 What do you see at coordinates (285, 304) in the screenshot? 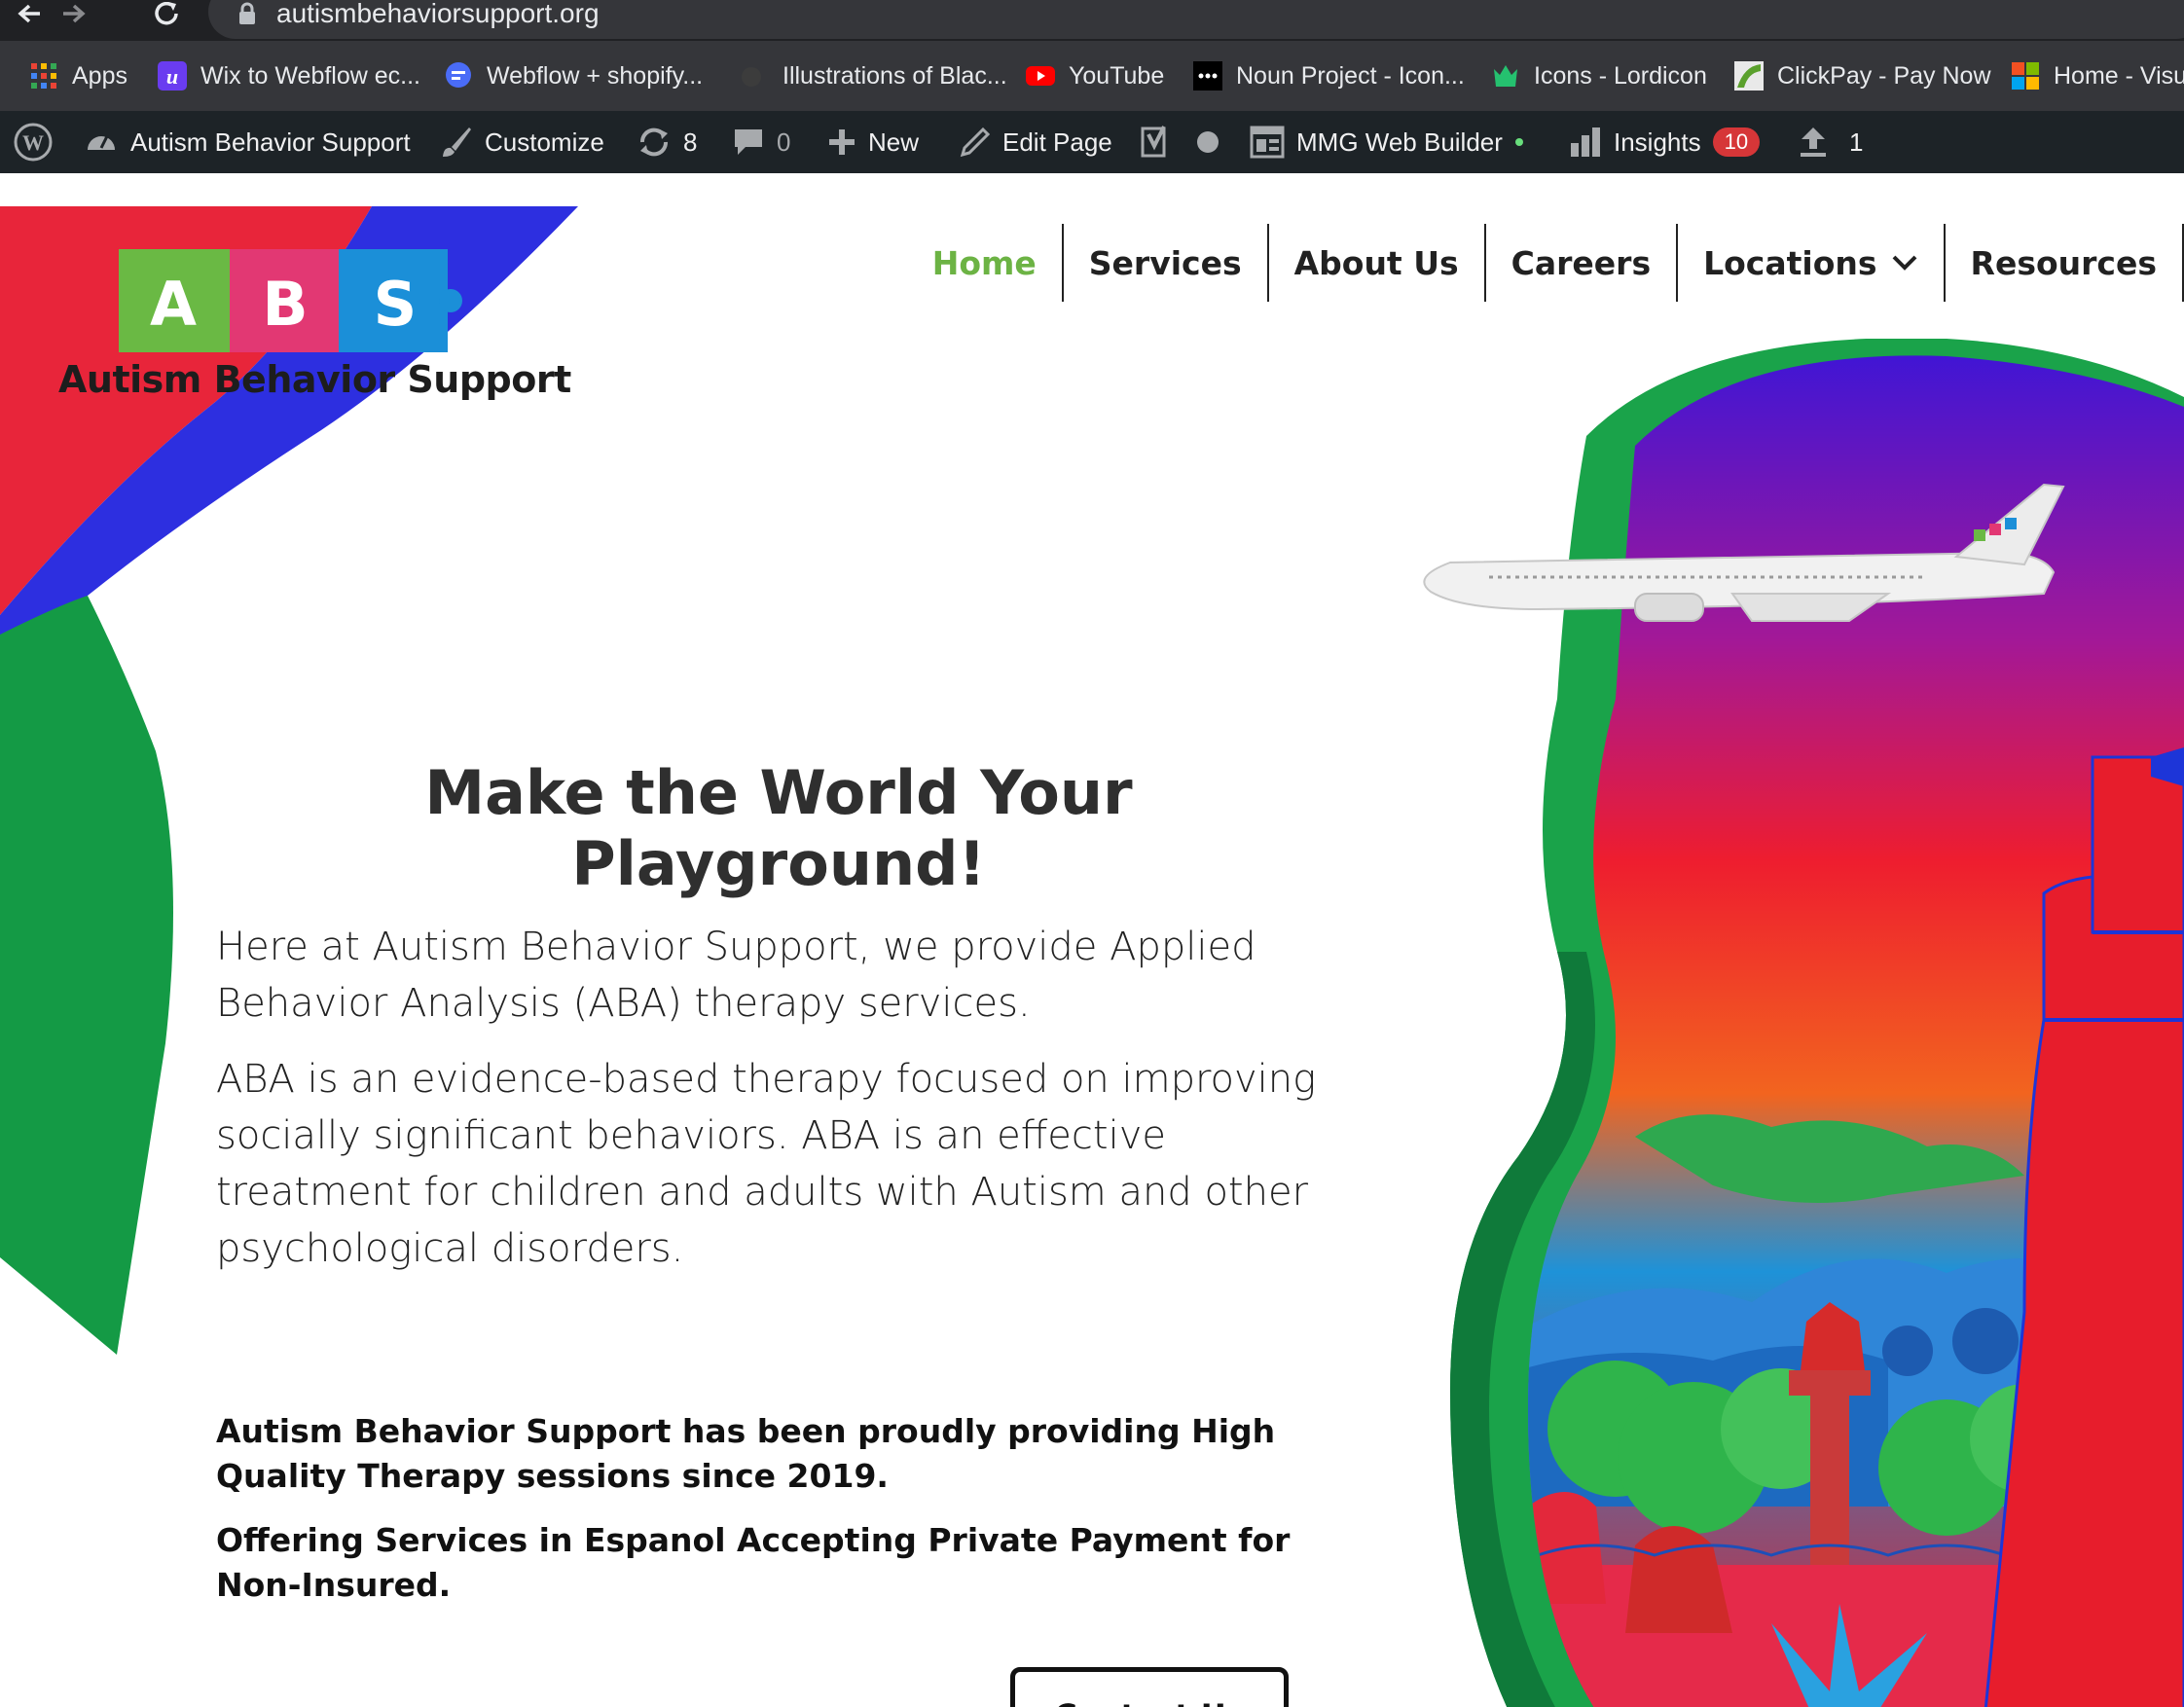
I see `logo-letter-b: B` at bounding box center [285, 304].